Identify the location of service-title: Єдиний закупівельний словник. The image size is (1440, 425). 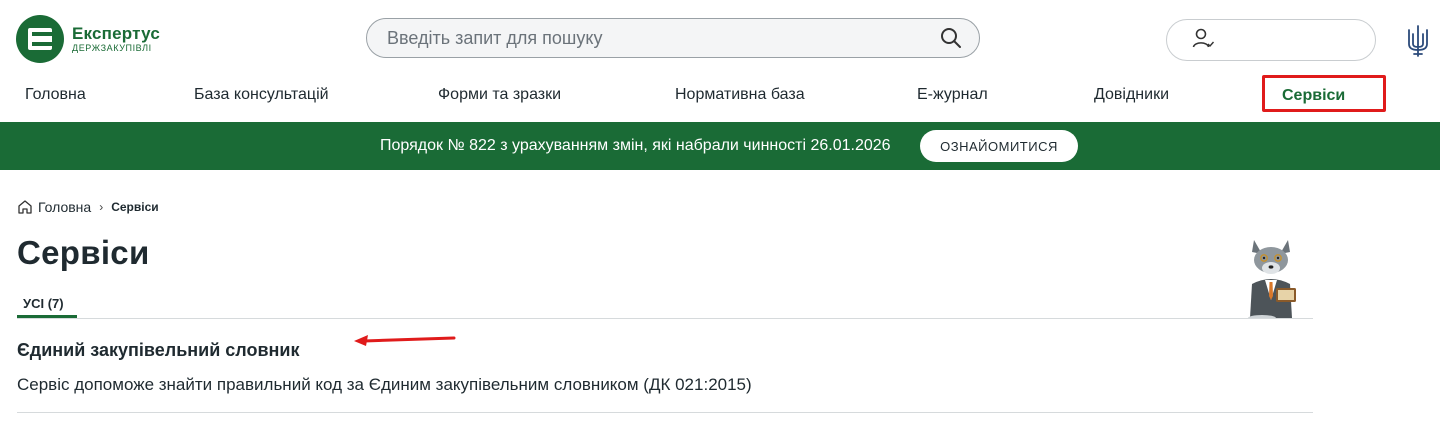
(158, 350).